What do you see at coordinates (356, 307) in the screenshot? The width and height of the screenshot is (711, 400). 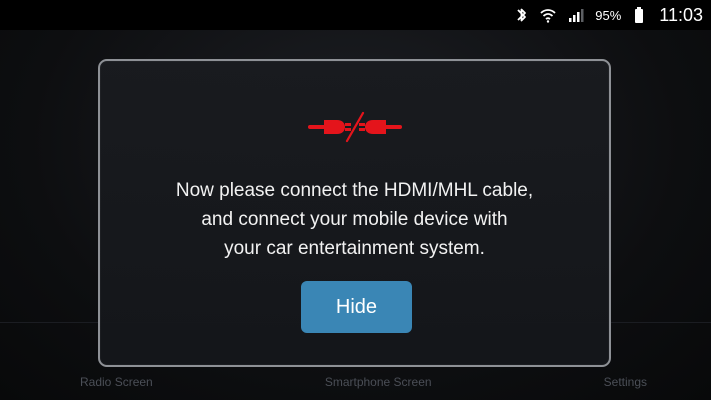 I see `hide-button: Hide` at bounding box center [356, 307].